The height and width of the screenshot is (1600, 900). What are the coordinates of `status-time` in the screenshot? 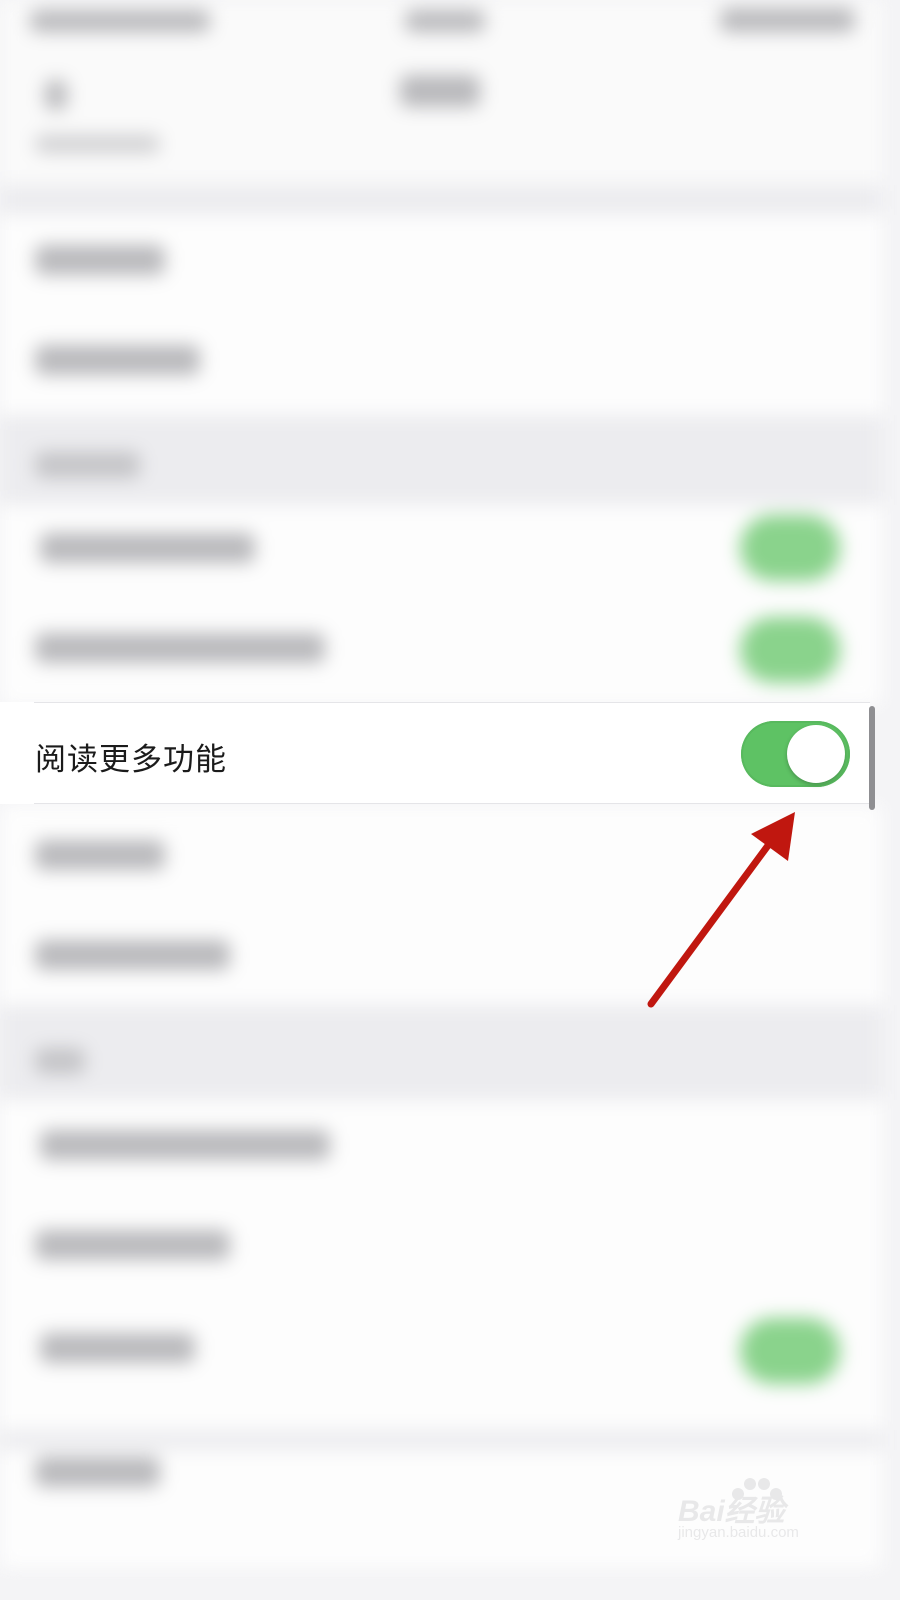 It's located at (120, 21).